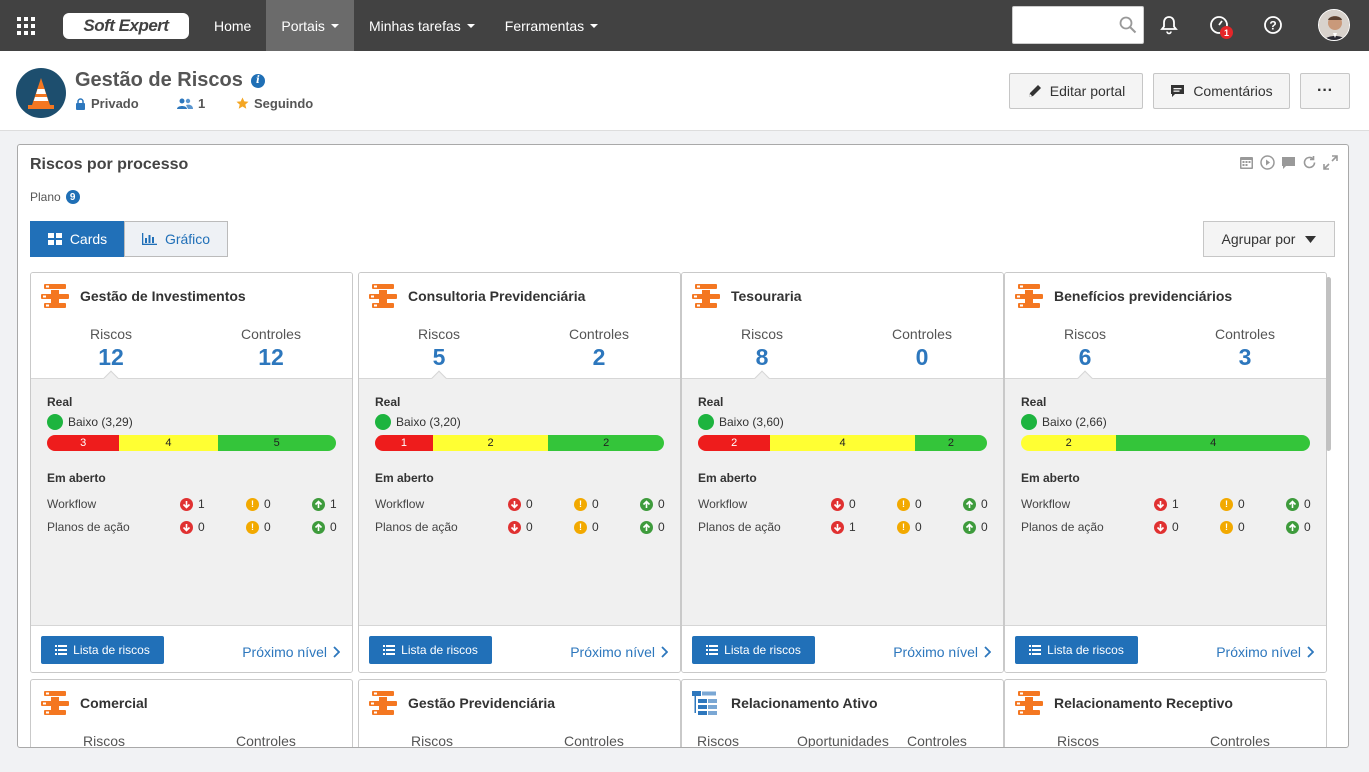 This screenshot has height=772, width=1369. I want to click on workflow-ontime-count: 0, so click(661, 504).